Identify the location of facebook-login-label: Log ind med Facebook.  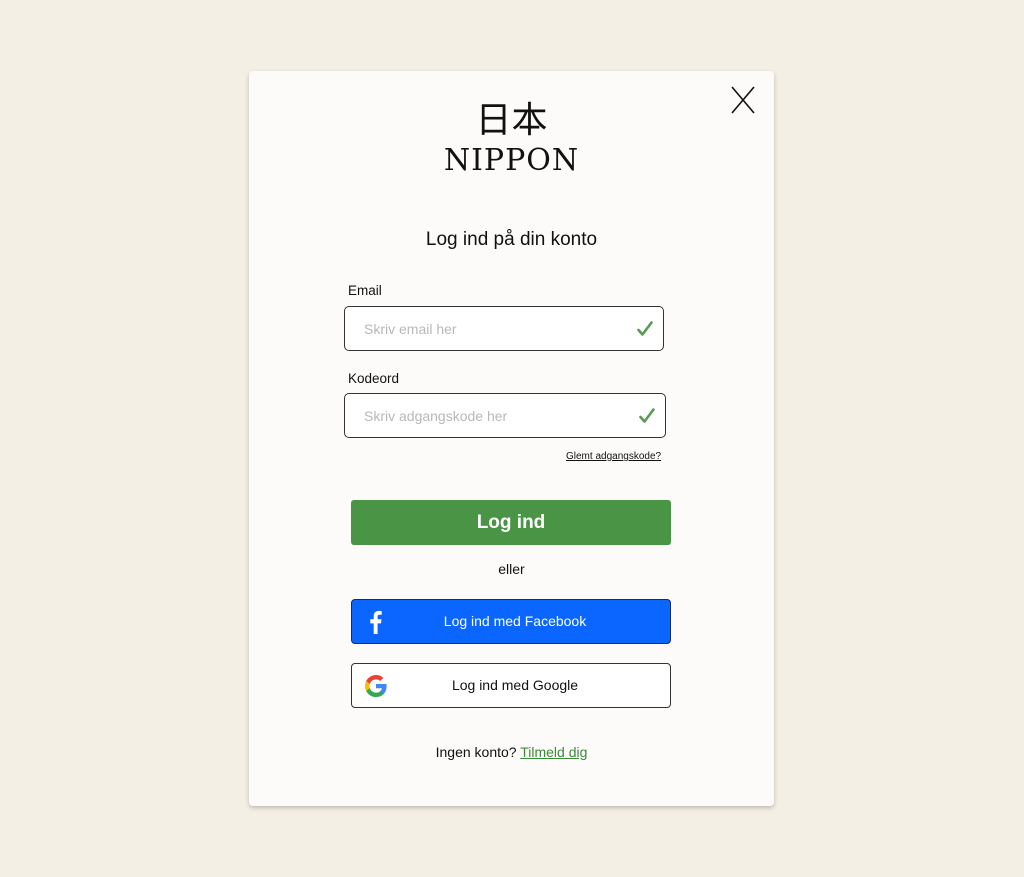
(515, 621).